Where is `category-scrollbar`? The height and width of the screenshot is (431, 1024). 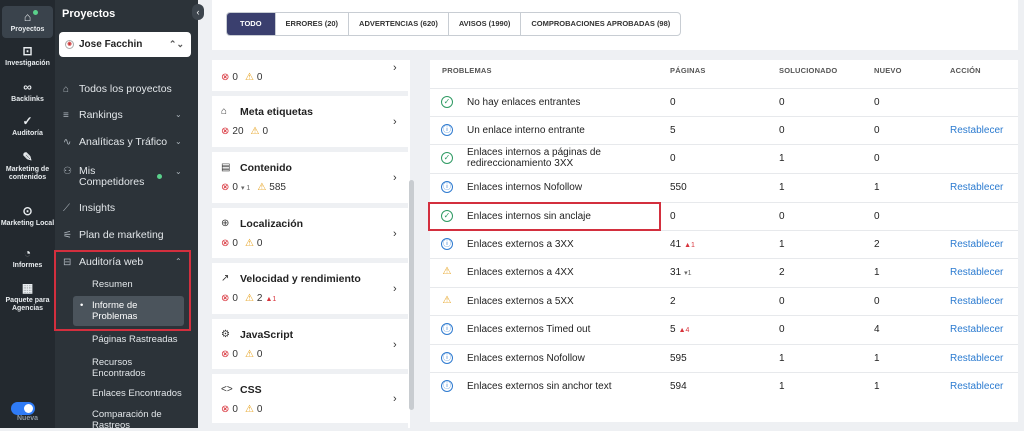 category-scrollbar is located at coordinates (411, 295).